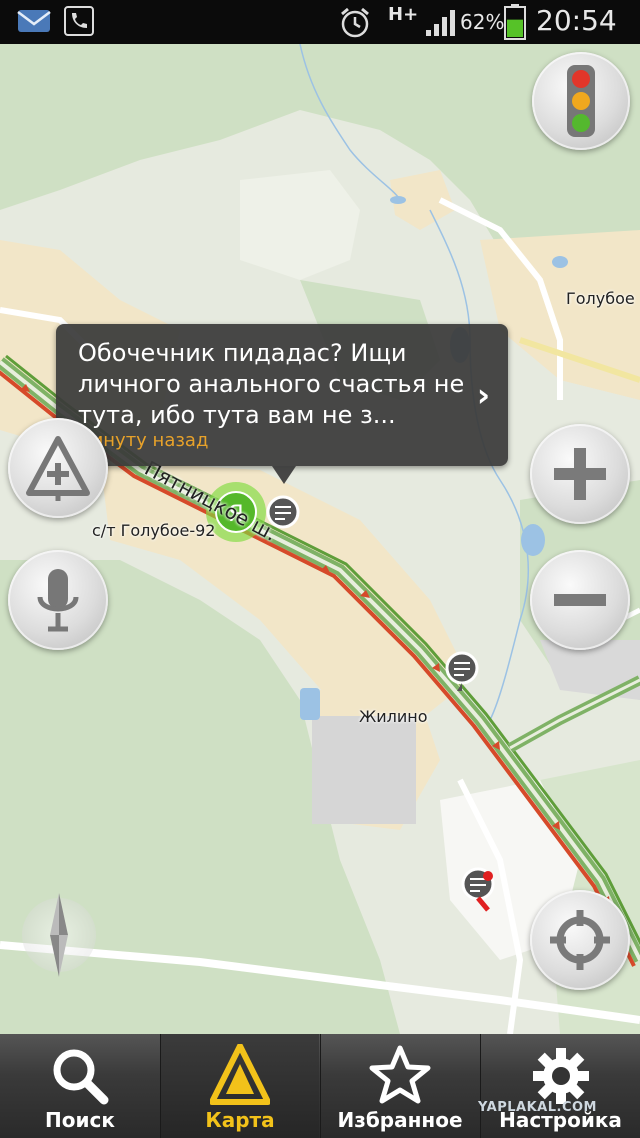 This screenshot has height=1138, width=640. I want to click on tab-settings: Настройка, so click(560, 1086).